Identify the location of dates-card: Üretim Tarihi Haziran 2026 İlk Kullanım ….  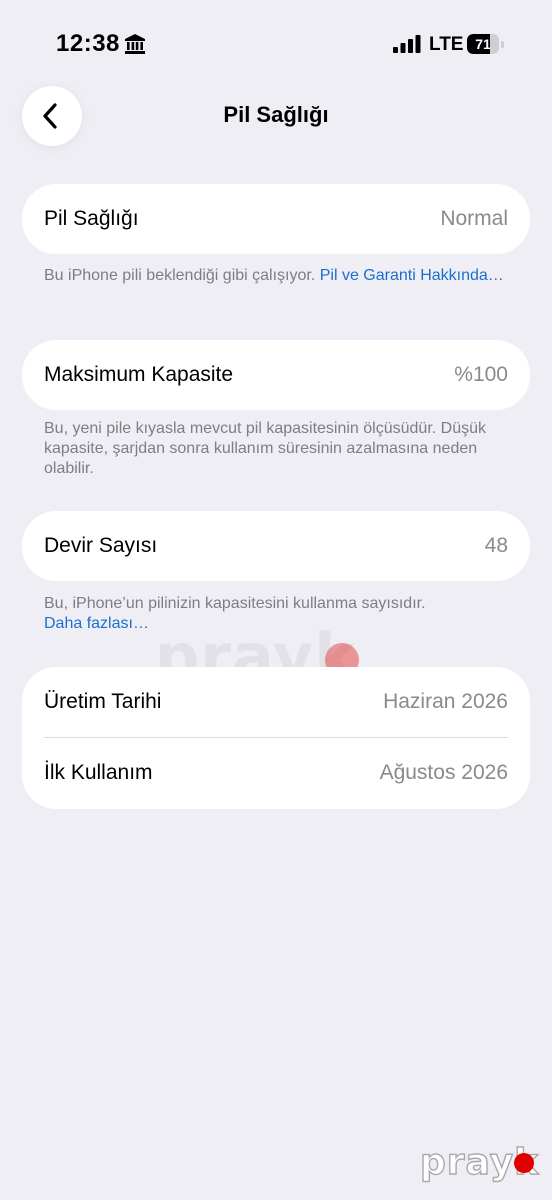
(276, 738).